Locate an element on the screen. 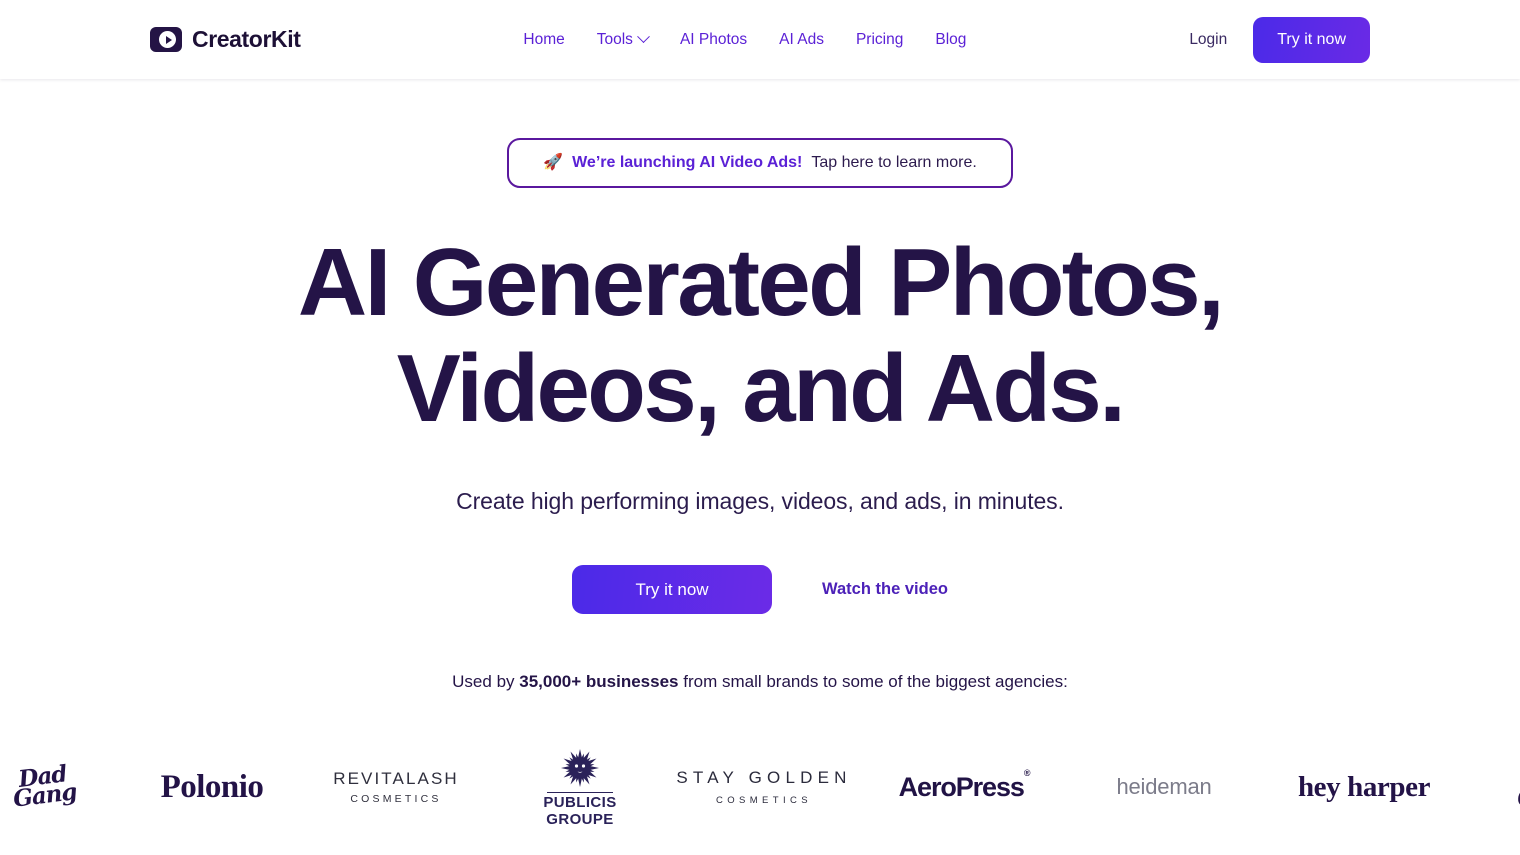 This screenshot has width=1520, height=855. rocket-icon: 🚀 is located at coordinates (553, 162).